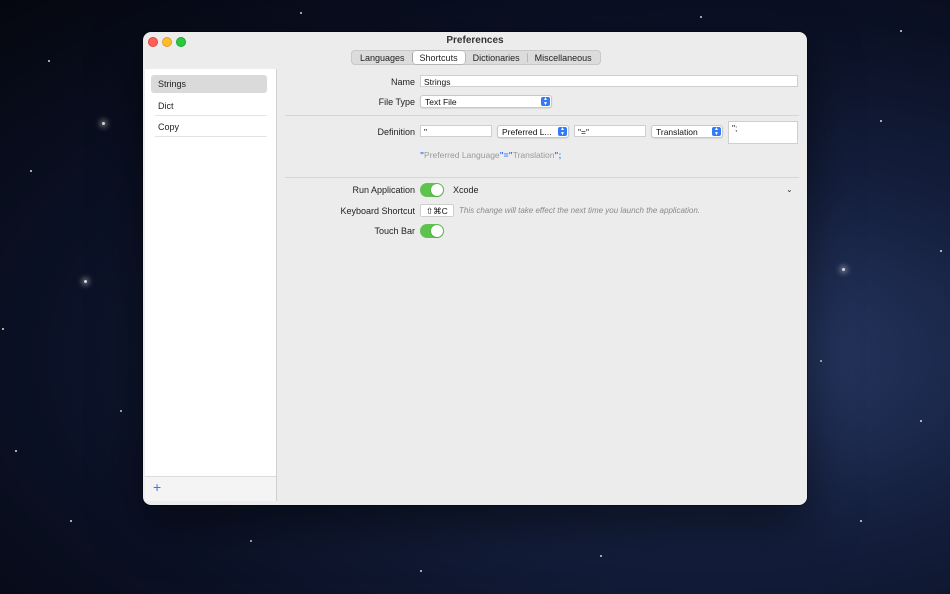 This screenshot has width=950, height=594. What do you see at coordinates (486, 101) in the screenshot?
I see `file-type-popup: Text File ▲ ▼` at bounding box center [486, 101].